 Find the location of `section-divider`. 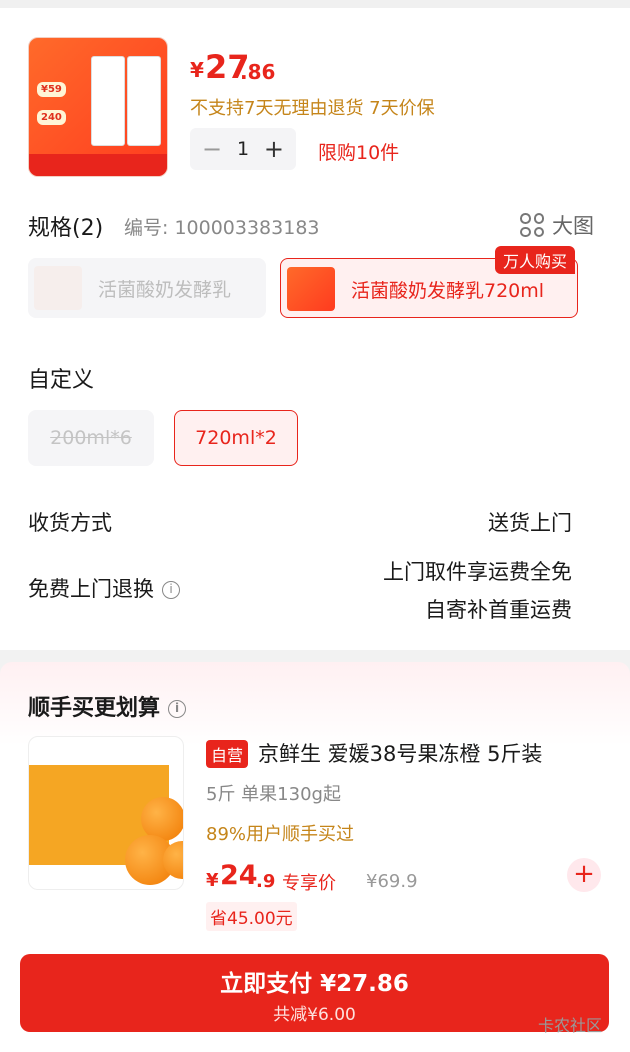

section-divider is located at coordinates (315, 656).